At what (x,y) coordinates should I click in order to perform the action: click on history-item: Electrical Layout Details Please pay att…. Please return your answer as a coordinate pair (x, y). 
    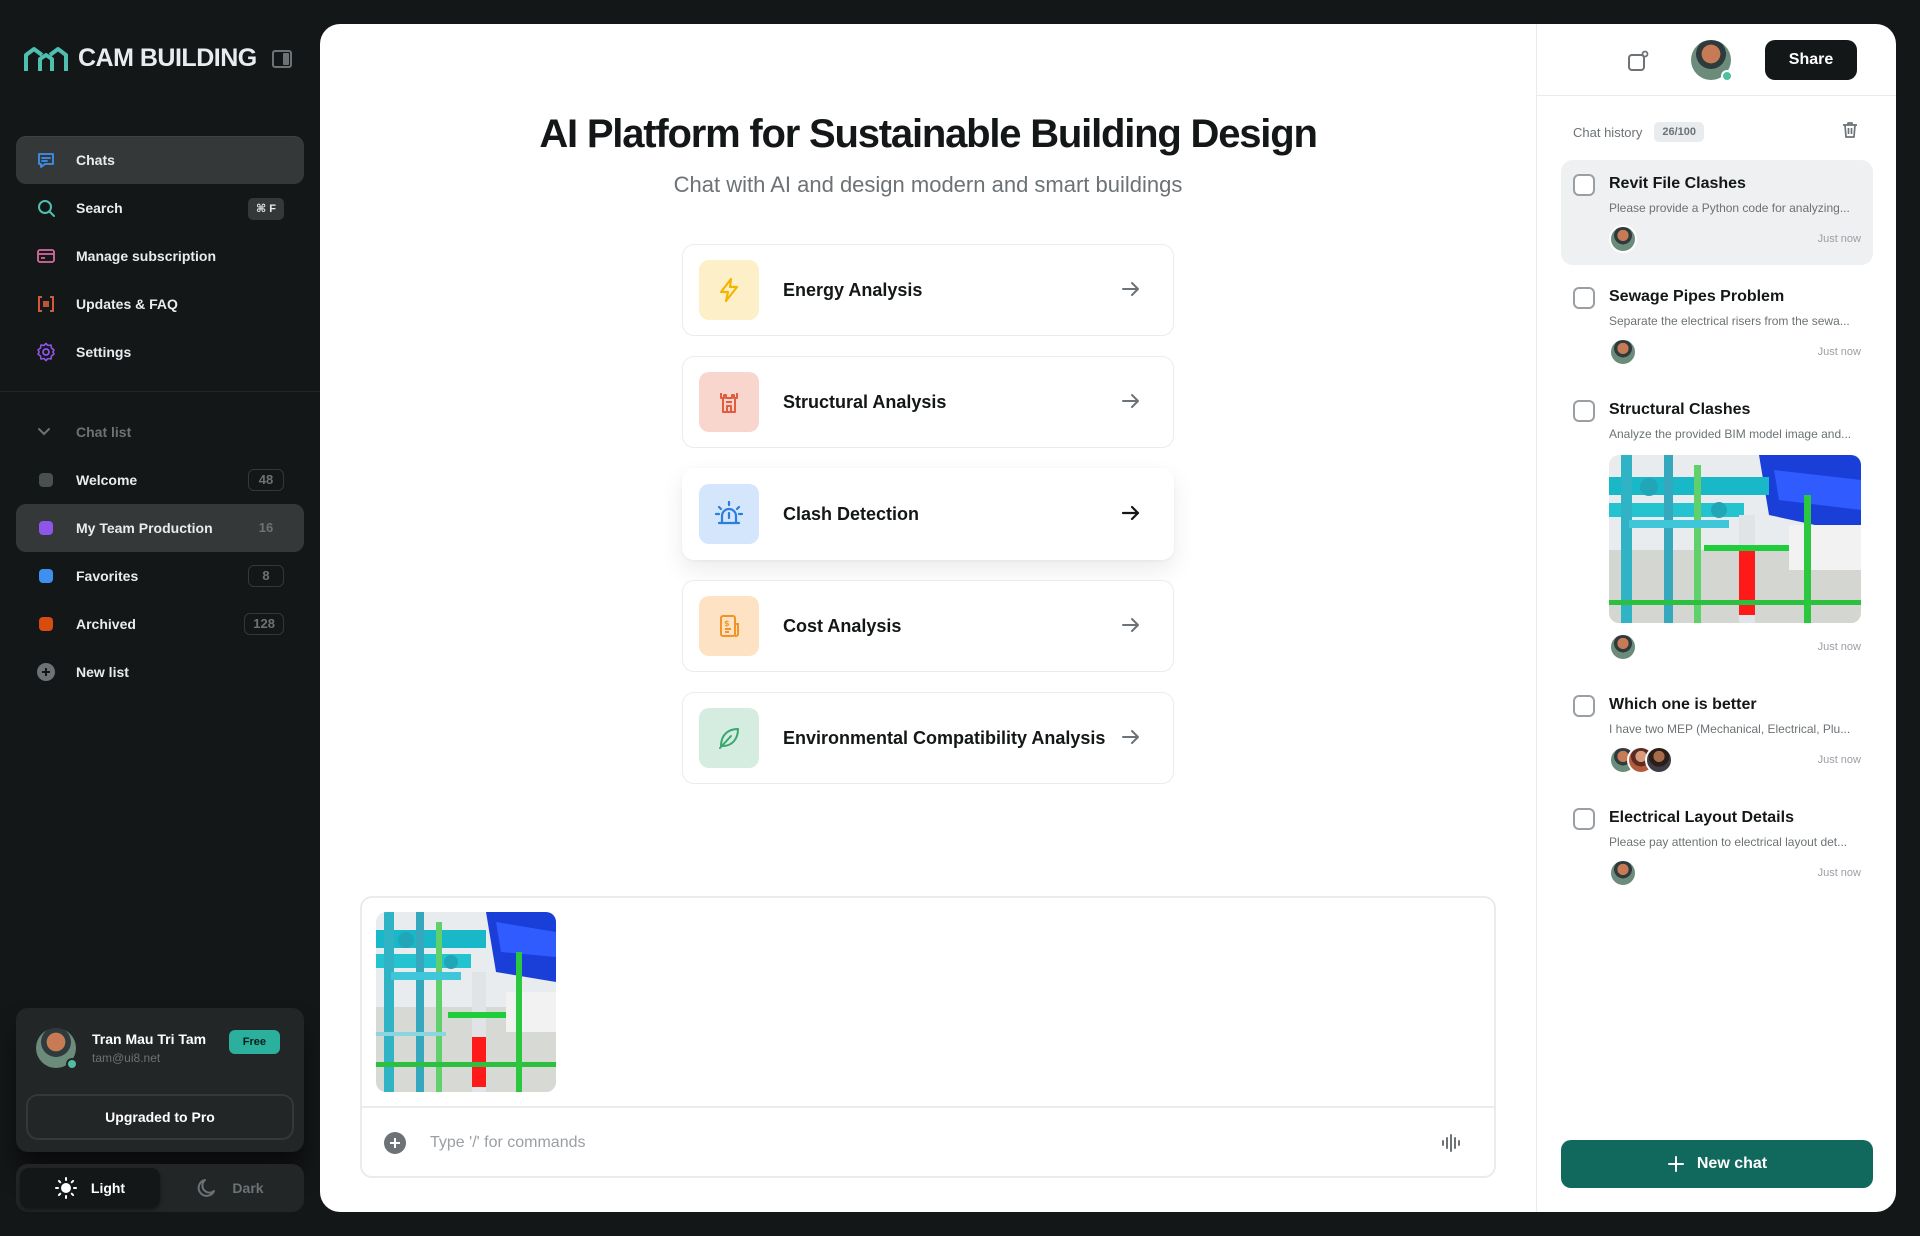
    Looking at the image, I should click on (1717, 846).